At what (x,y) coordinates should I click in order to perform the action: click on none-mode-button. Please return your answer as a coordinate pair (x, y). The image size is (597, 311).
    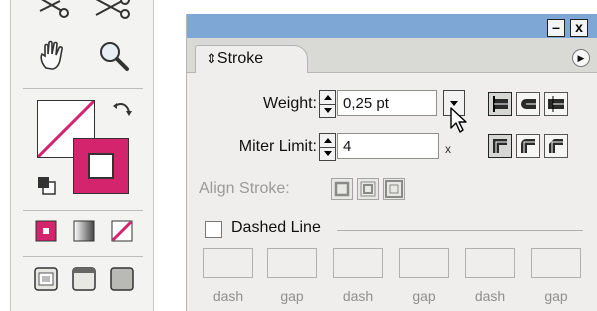
    Looking at the image, I should click on (122, 233).